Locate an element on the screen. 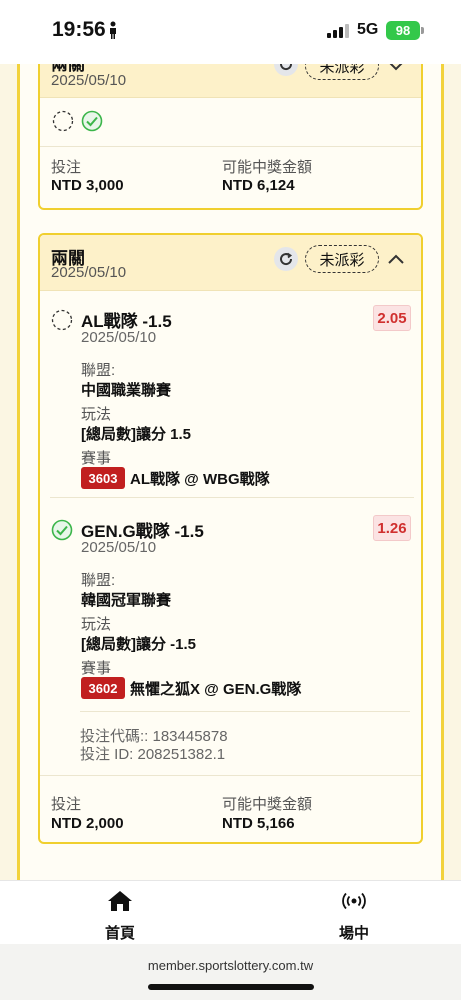  battery-icon: 98 is located at coordinates (403, 30).